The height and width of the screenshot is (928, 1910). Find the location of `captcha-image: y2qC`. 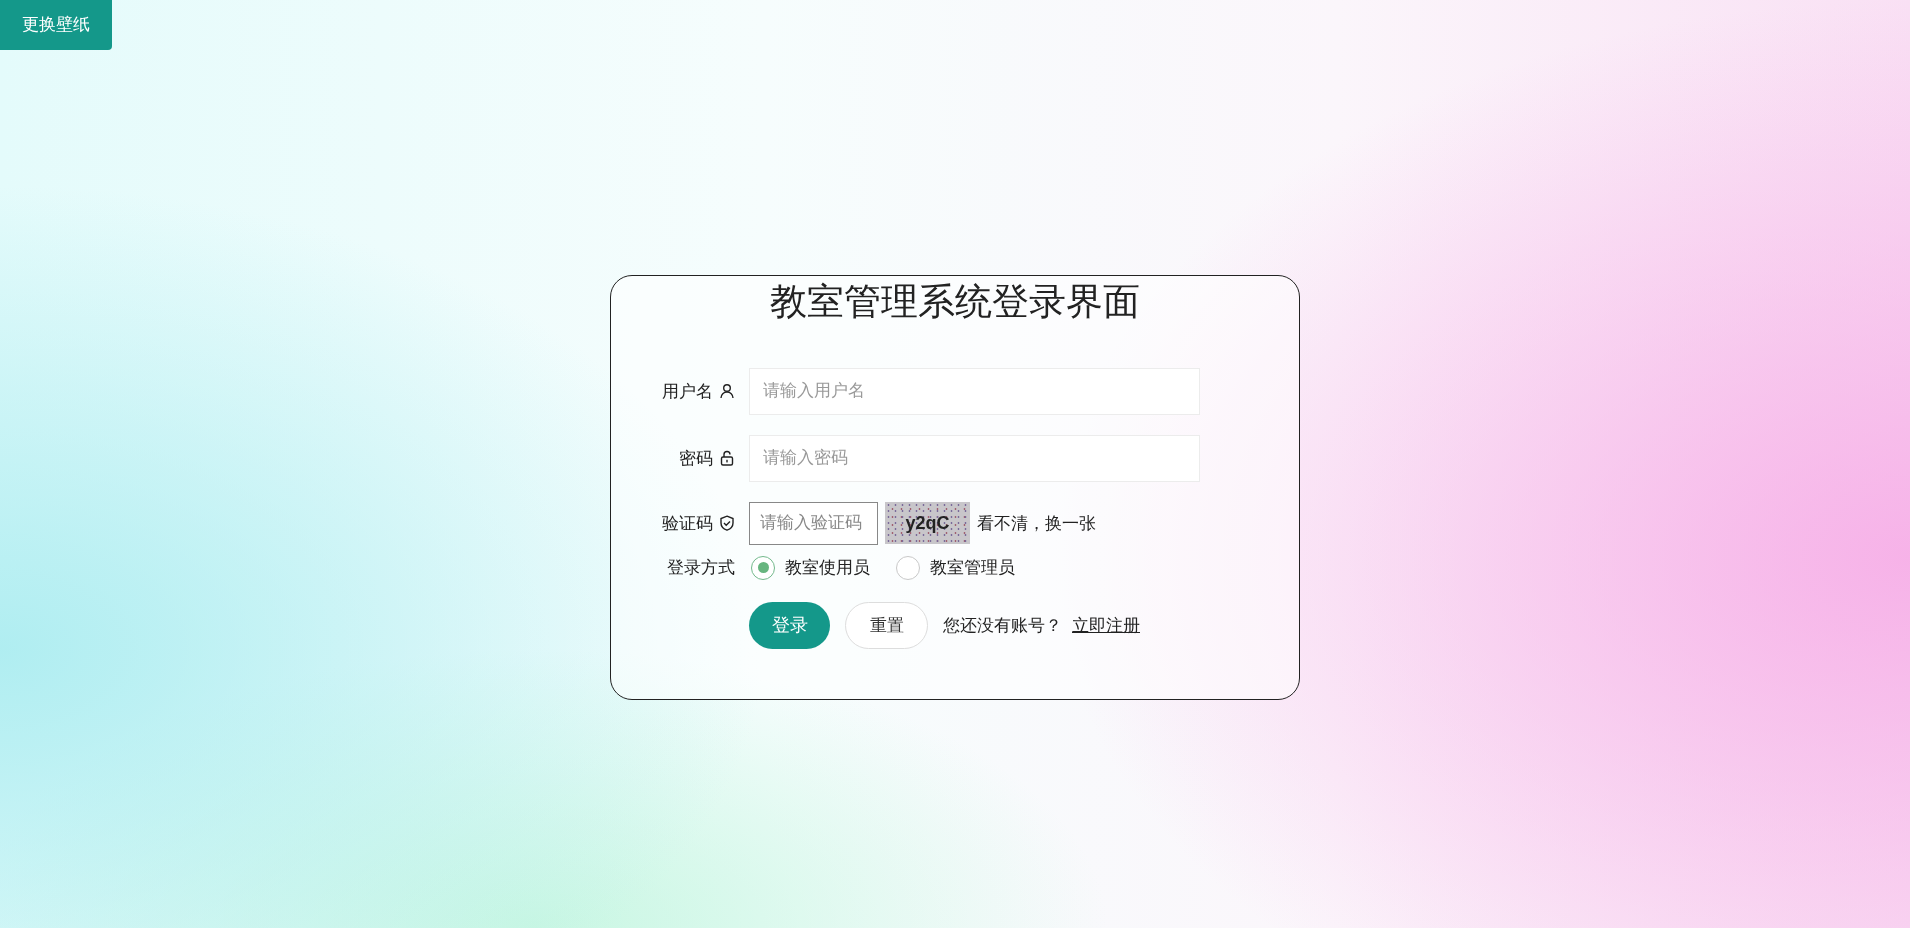

captcha-image: y2qC is located at coordinates (927, 523).